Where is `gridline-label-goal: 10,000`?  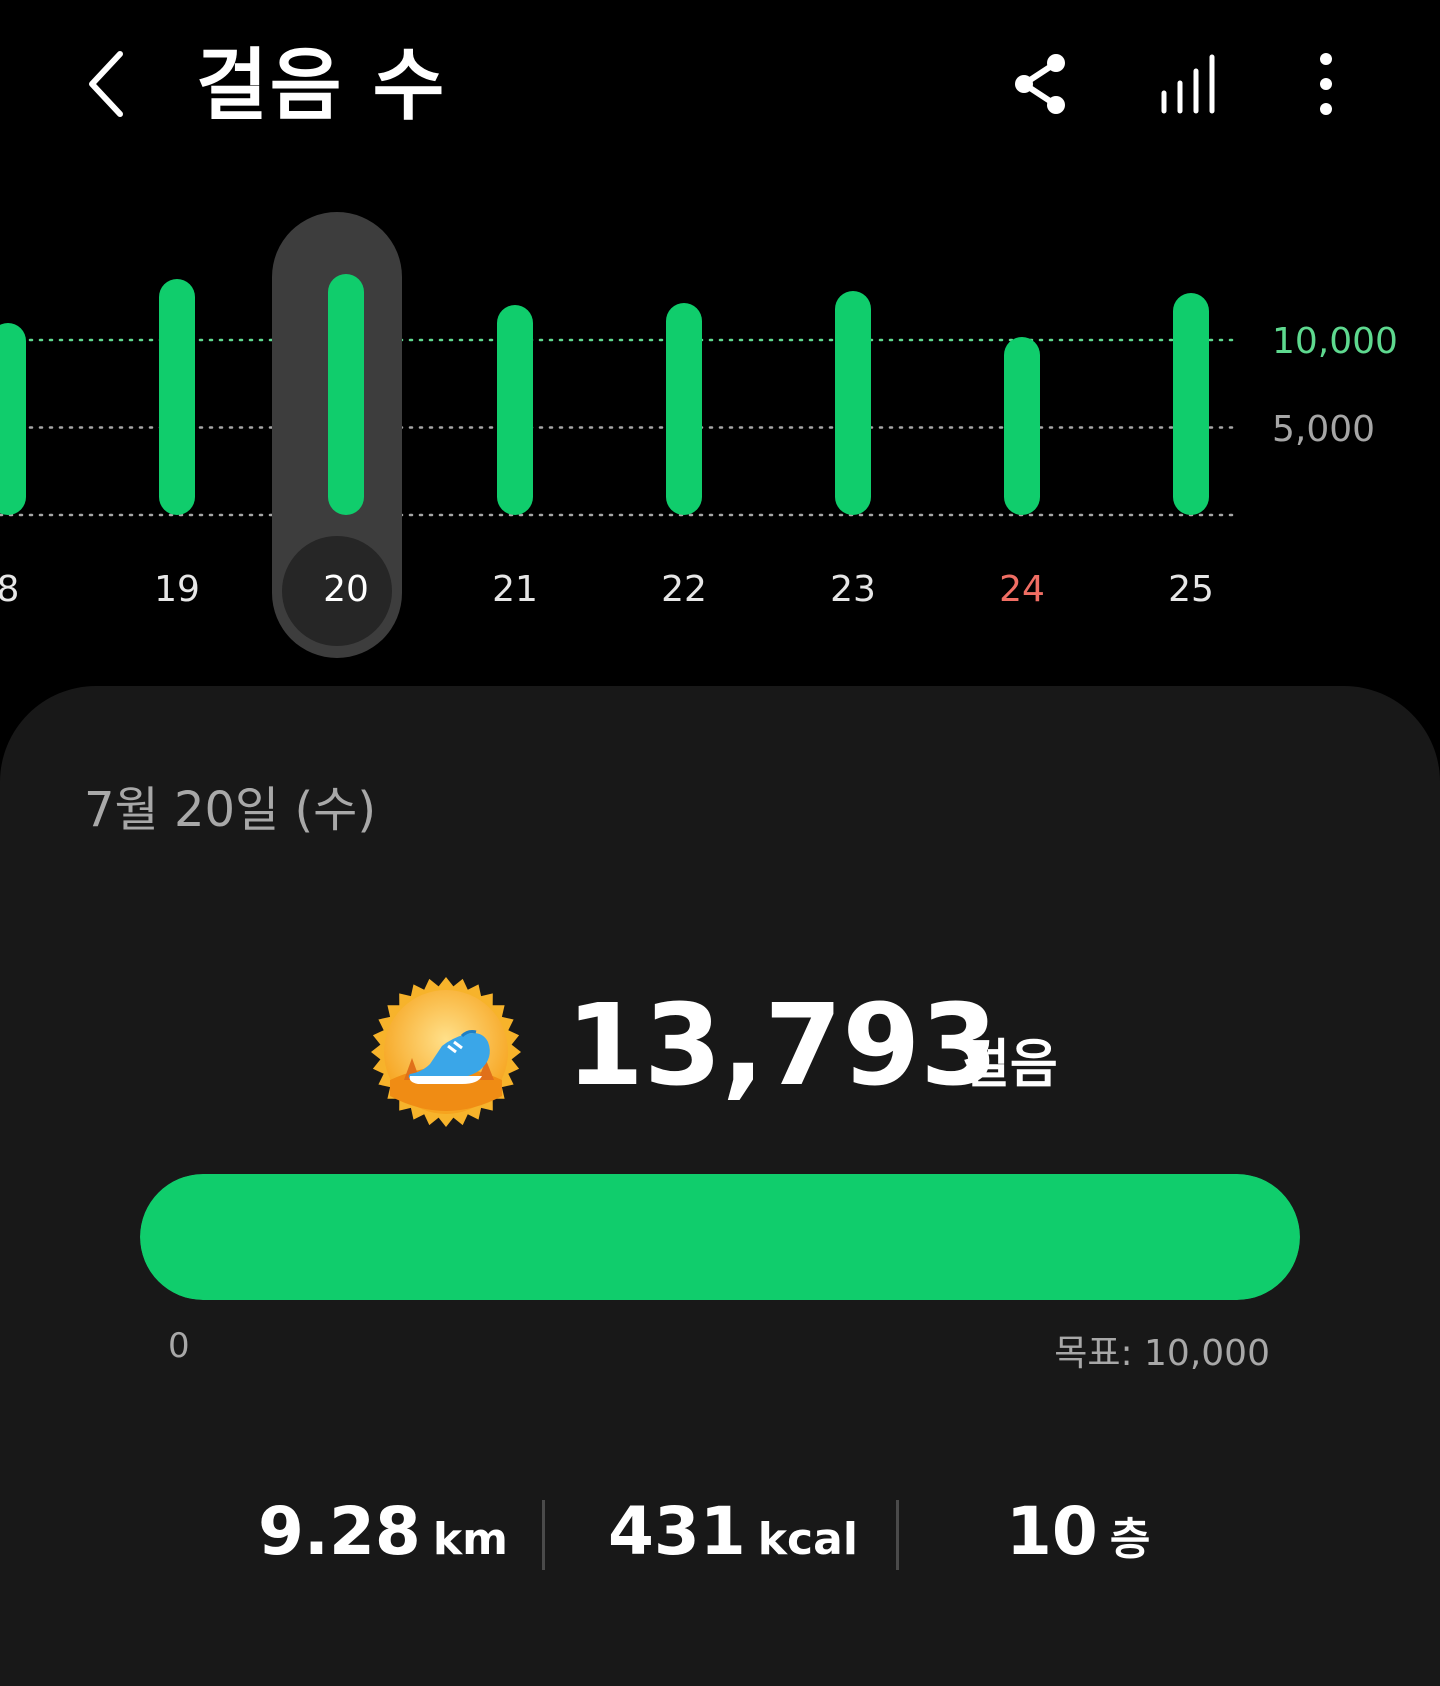
gridline-label-goal: 10,000 is located at coordinates (1335, 341).